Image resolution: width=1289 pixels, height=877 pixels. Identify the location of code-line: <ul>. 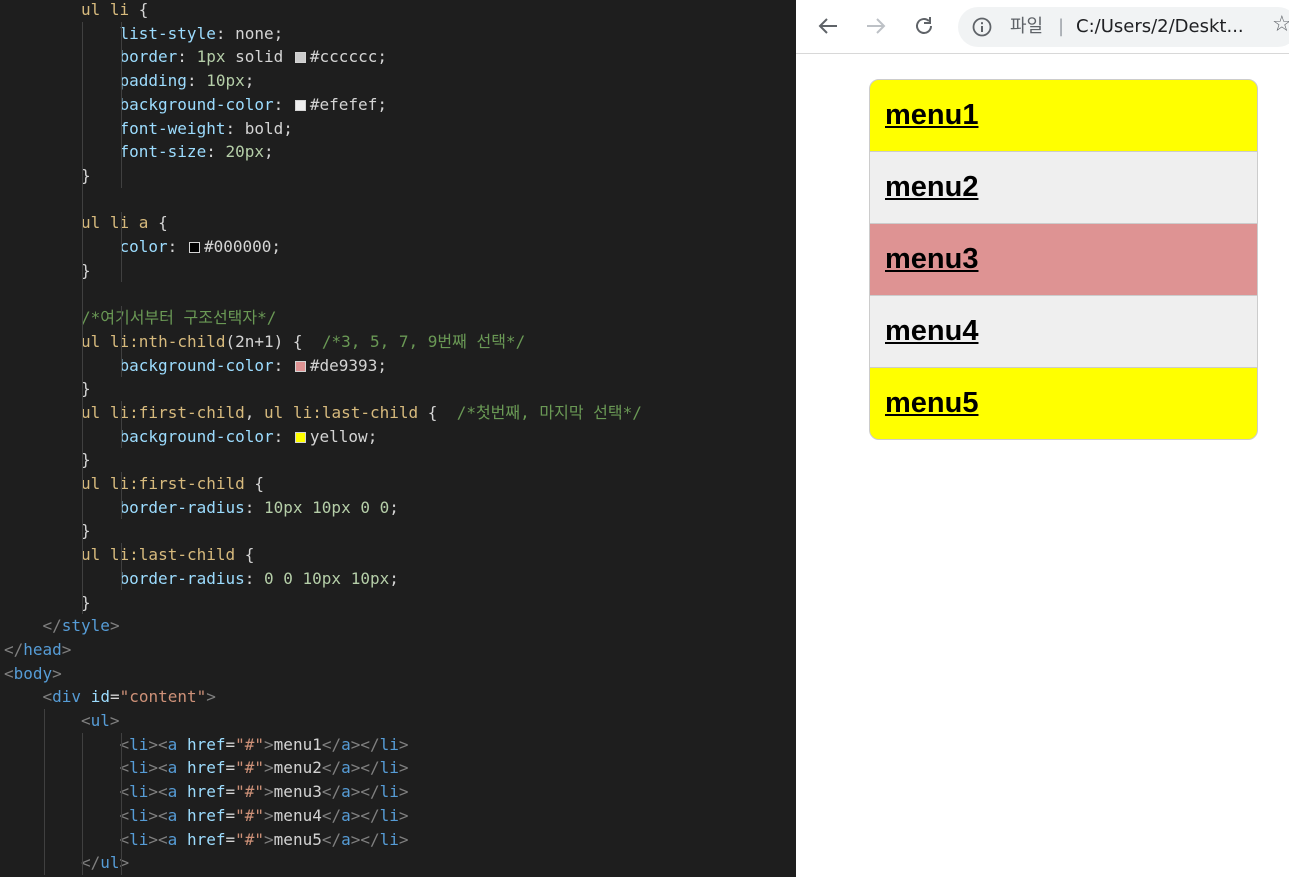
(100, 721).